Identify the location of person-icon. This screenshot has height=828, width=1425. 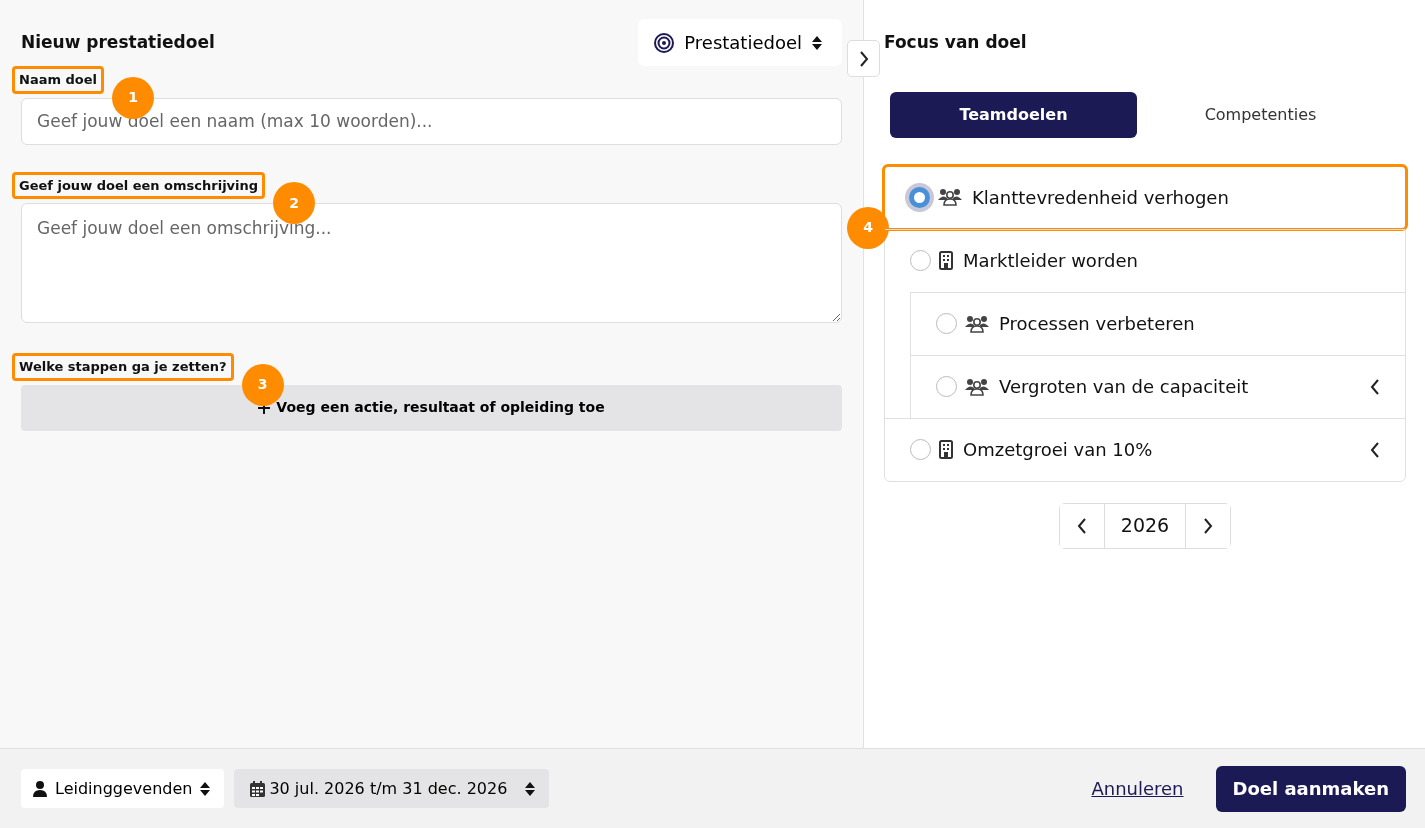
(40, 788).